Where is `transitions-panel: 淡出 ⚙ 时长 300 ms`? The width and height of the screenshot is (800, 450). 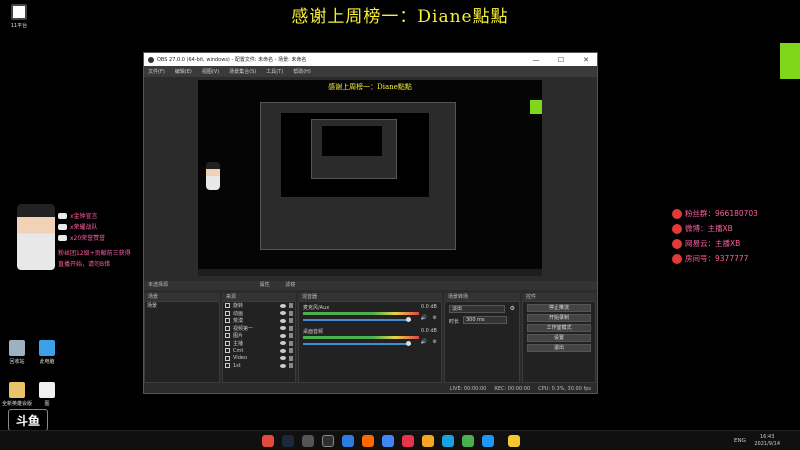
transitions-panel: 淡出 ⚙ 时长 300 ms is located at coordinates (482, 342).